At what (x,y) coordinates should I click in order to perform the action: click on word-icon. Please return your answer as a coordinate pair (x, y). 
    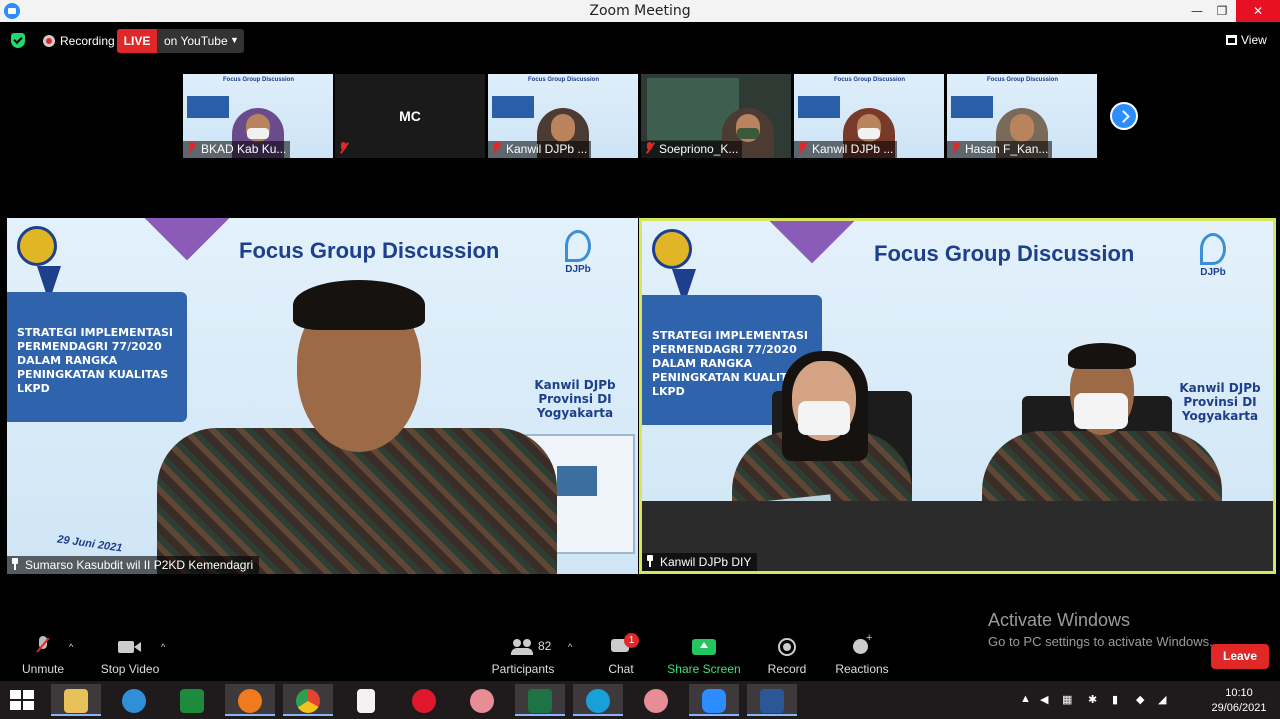
    Looking at the image, I should click on (772, 700).